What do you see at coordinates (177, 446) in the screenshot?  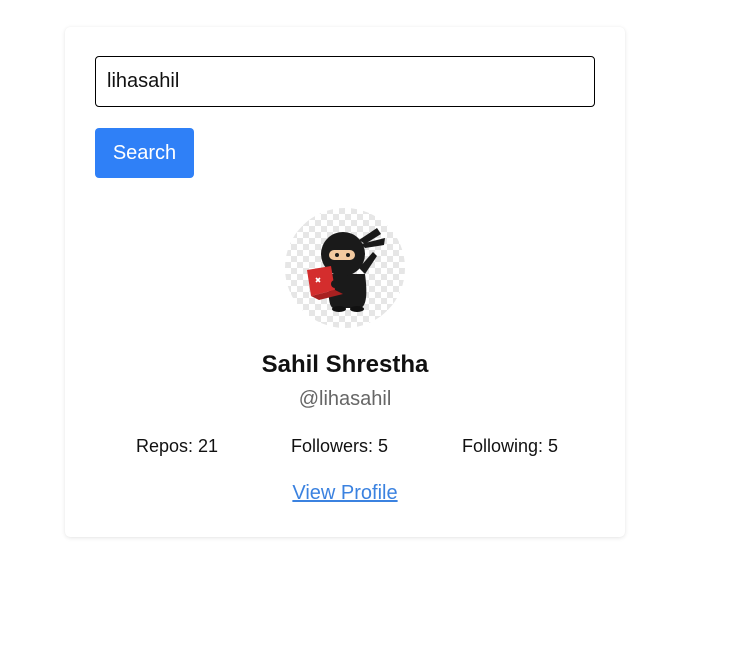 I see `repos-count: Repos: 21` at bounding box center [177, 446].